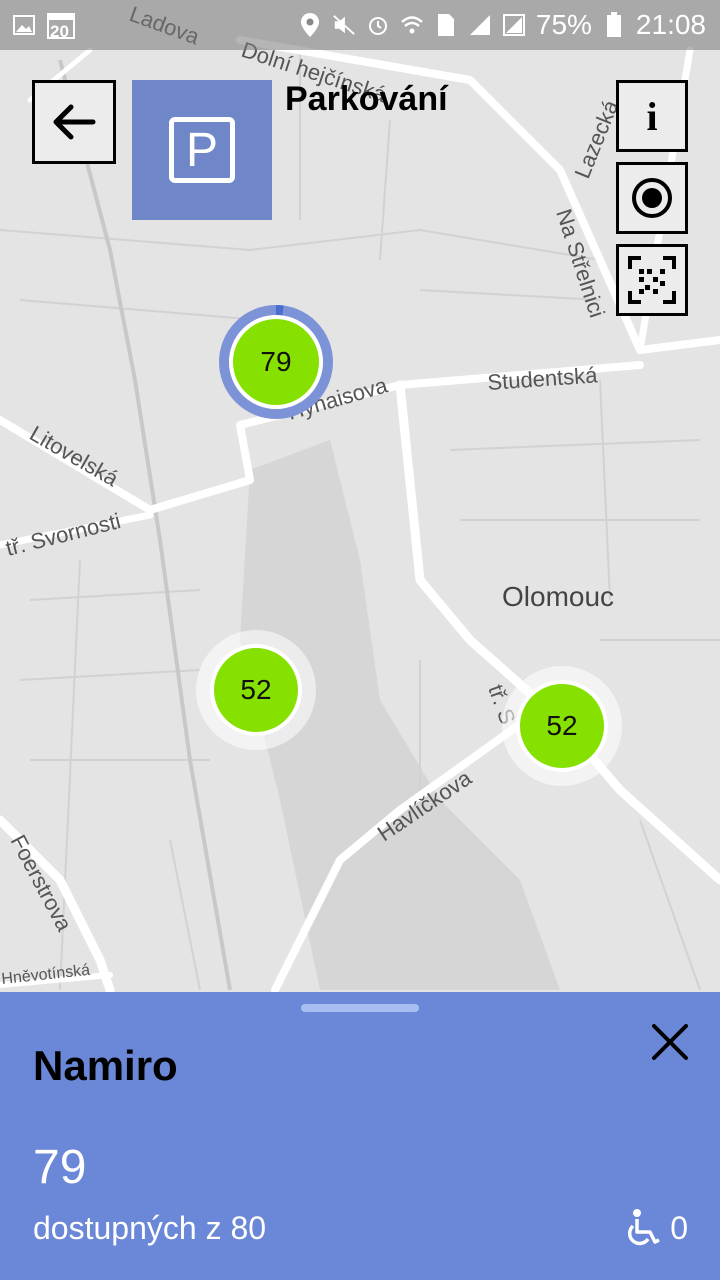 This screenshot has width=720, height=1280. I want to click on target-icon, so click(652, 198).